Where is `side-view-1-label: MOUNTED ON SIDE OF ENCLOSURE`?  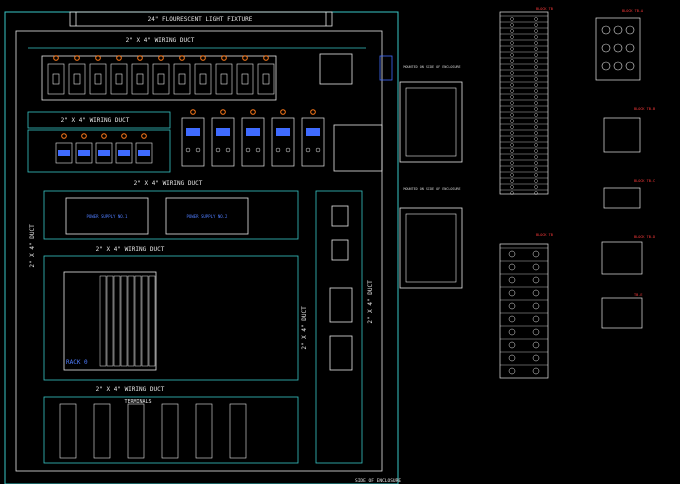 side-view-1-label: MOUNTED ON SIDE OF ENCLOSURE is located at coordinates (431, 67).